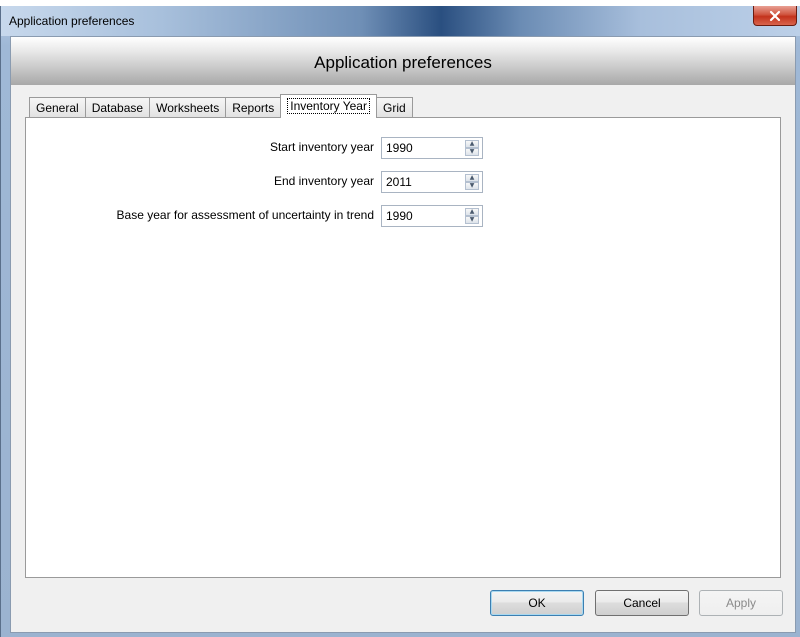  I want to click on end-year-spinner: ▲ ▼, so click(432, 182).